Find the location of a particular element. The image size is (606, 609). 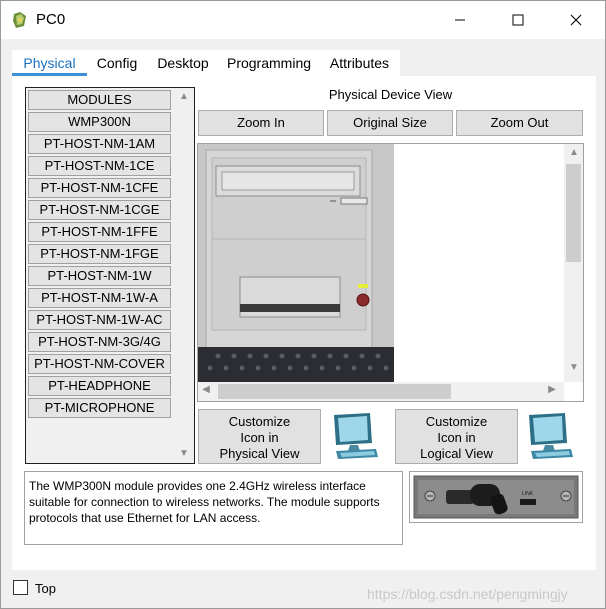

customize-physical-icon-button: Customize Icon in Physical View is located at coordinates (259, 436).